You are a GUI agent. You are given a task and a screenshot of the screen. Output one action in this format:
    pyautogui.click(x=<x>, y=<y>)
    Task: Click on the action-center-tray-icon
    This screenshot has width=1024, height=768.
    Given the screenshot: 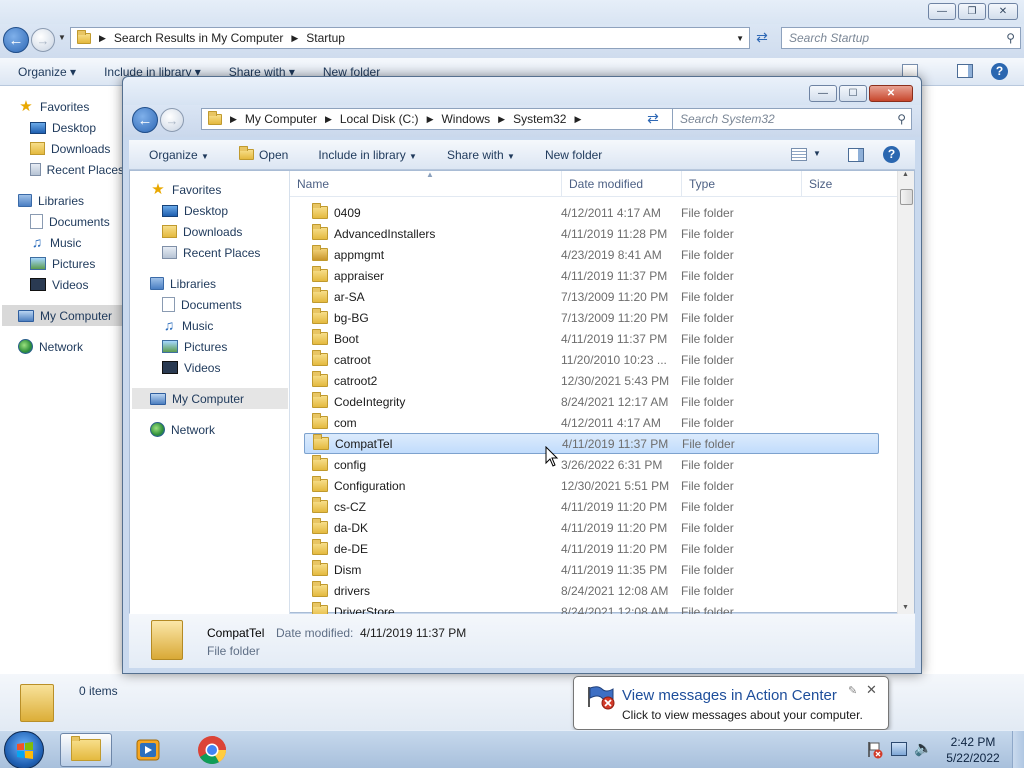 What is the action you would take?
    pyautogui.click(x=874, y=750)
    